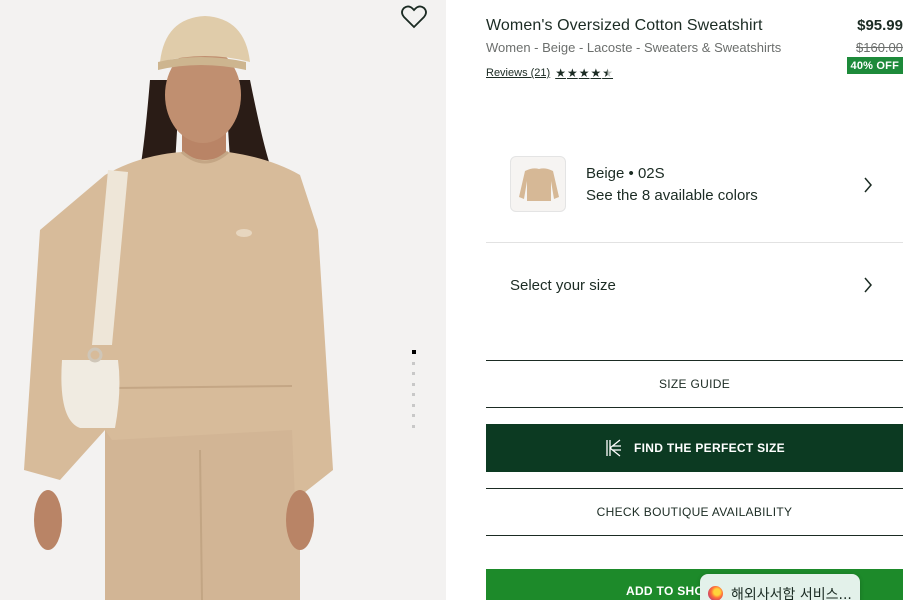  I want to click on color-name: Beige • 02S, so click(625, 173).